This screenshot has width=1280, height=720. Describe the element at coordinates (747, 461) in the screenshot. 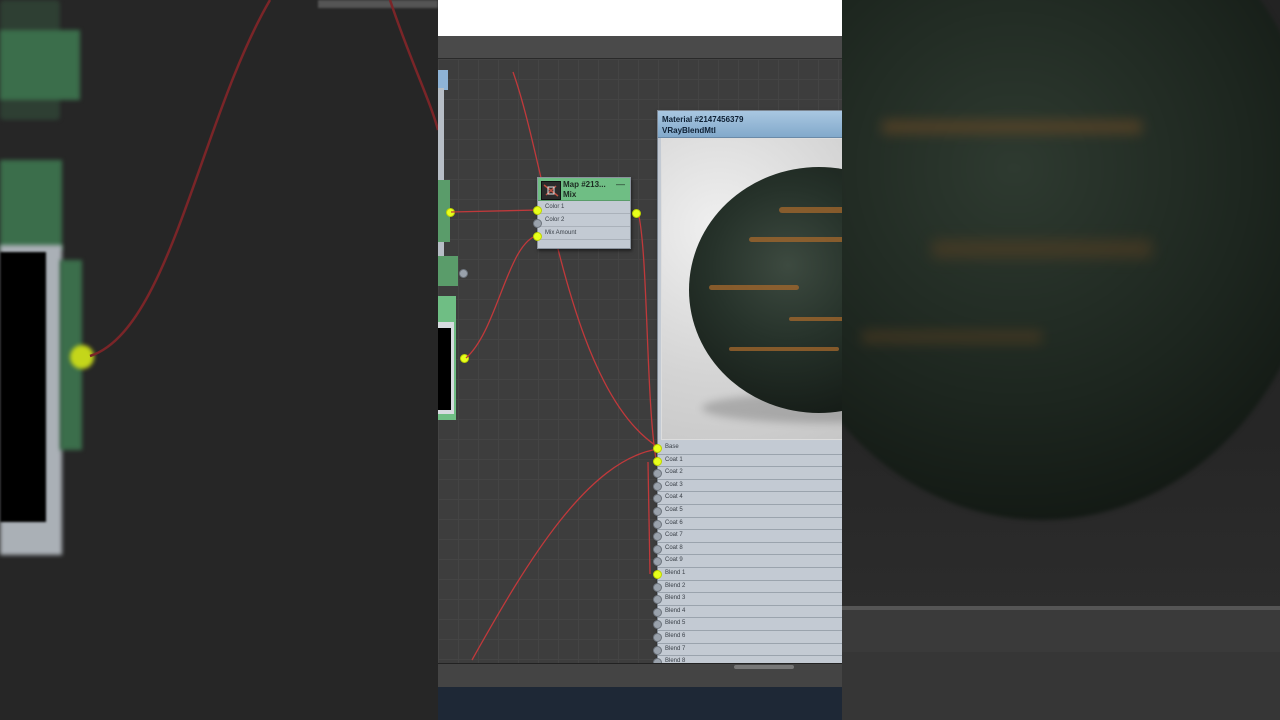

I see `material-slot-coat-1: Coat 1` at that location.